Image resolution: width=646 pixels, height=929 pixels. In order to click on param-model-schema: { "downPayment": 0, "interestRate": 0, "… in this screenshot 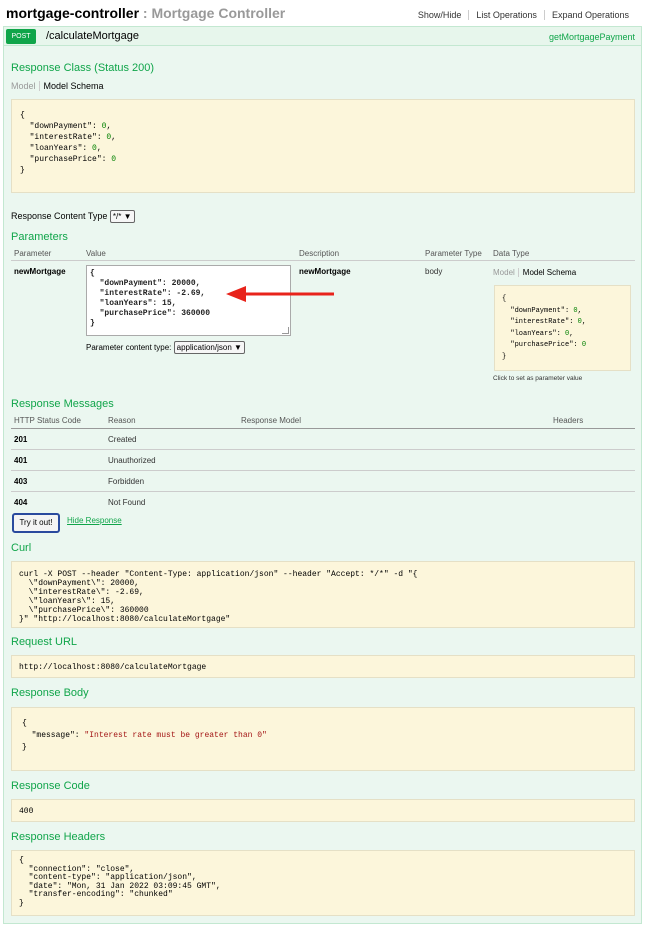, I will do `click(562, 328)`.